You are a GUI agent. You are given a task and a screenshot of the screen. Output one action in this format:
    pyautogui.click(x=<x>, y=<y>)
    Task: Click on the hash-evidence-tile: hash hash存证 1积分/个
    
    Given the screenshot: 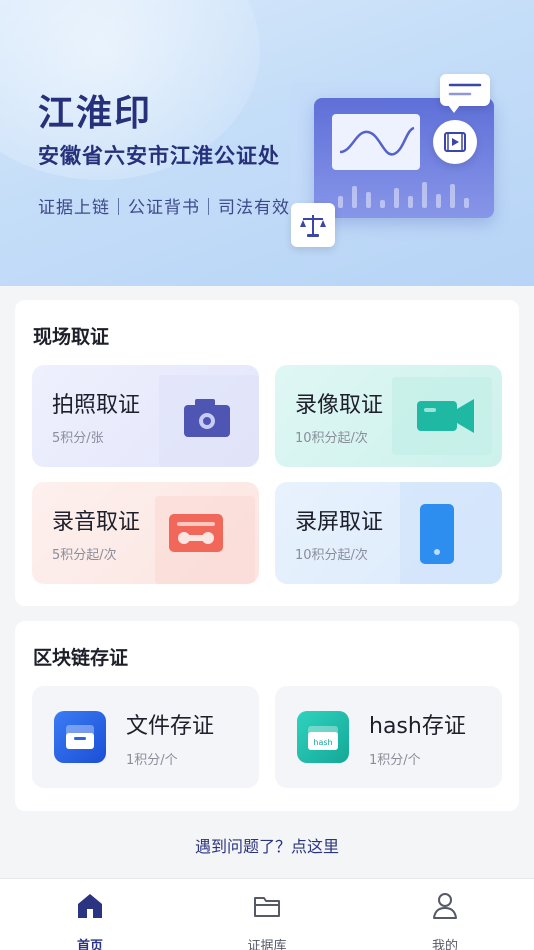 What is the action you would take?
    pyautogui.click(x=388, y=737)
    